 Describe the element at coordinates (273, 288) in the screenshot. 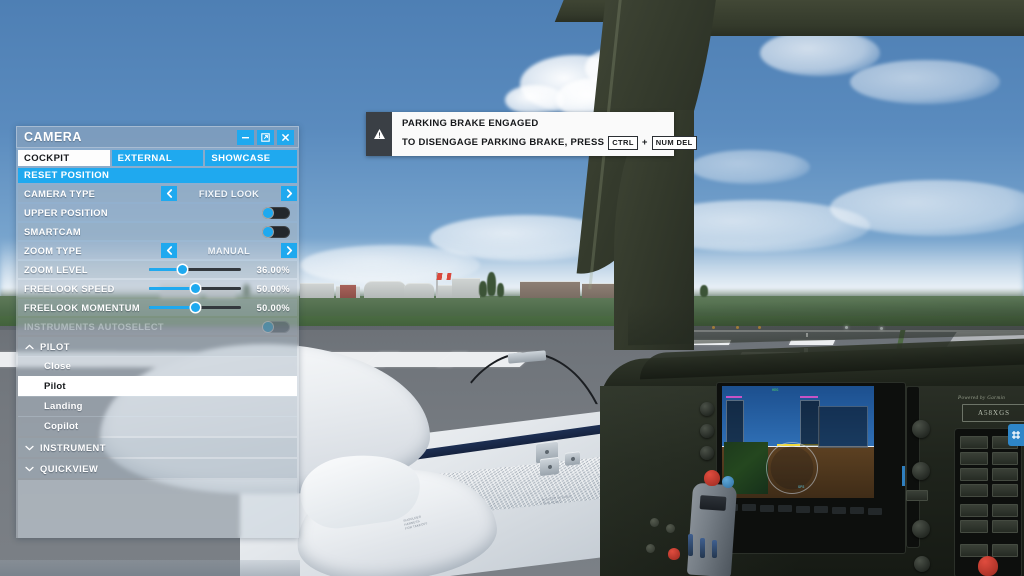

I see `freelook-speed-value: 50.00%` at that location.